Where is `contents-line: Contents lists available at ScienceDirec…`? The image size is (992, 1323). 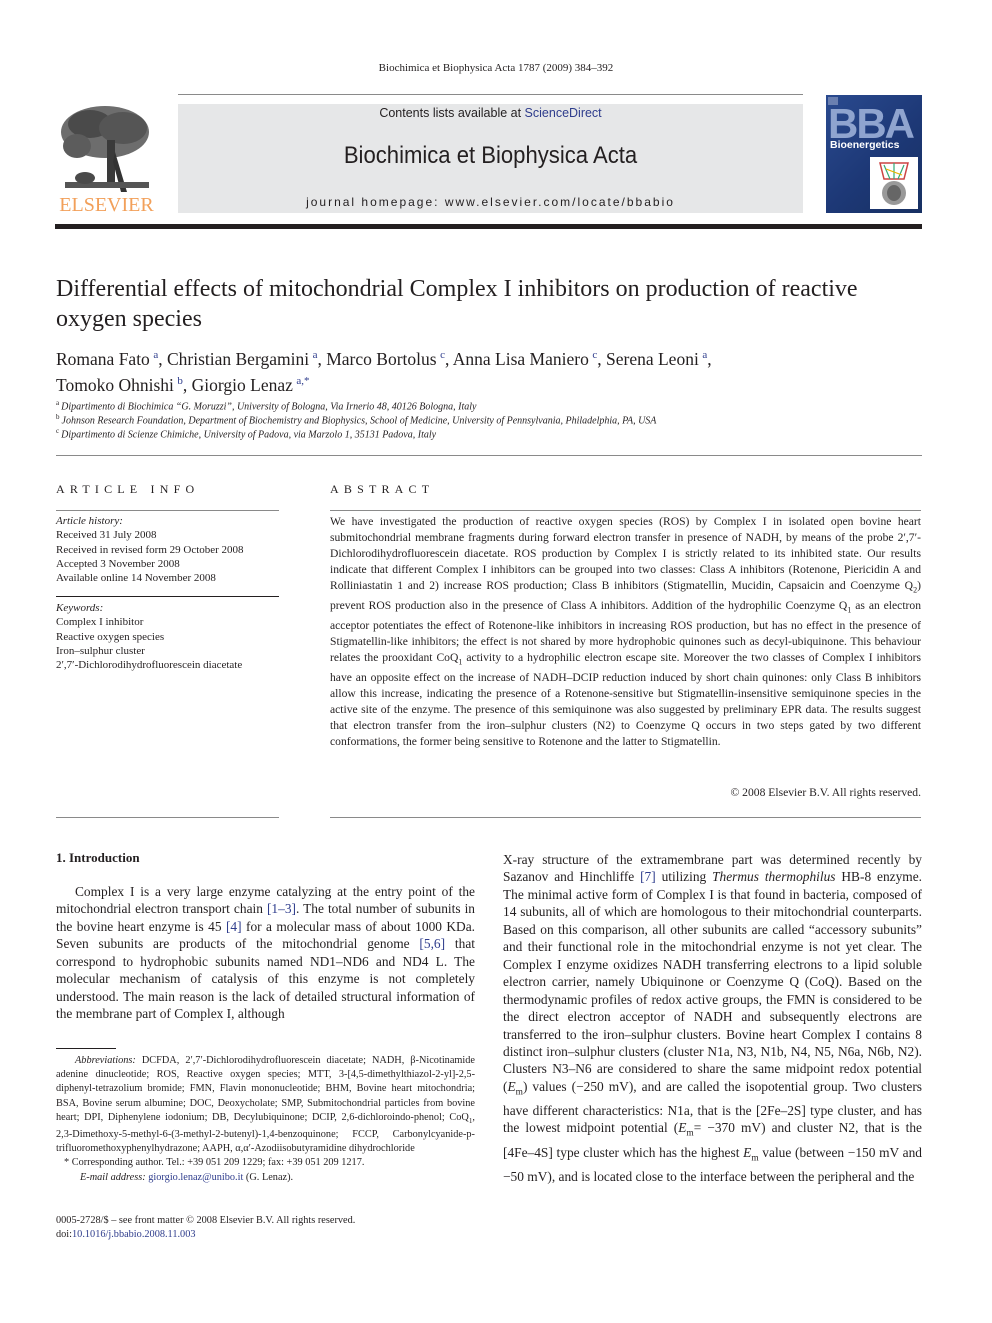 contents-line: Contents lists available at ScienceDirec… is located at coordinates (490, 113).